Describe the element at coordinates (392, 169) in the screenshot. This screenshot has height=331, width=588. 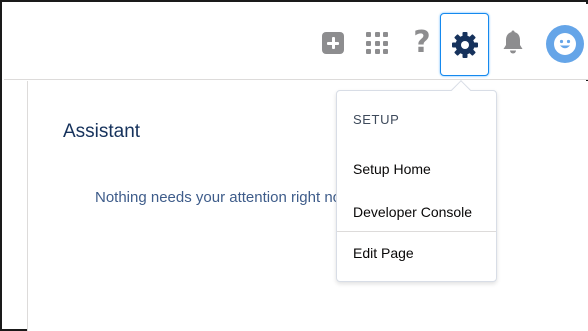
I see `menu-item-setup-home: Setup Home` at that location.